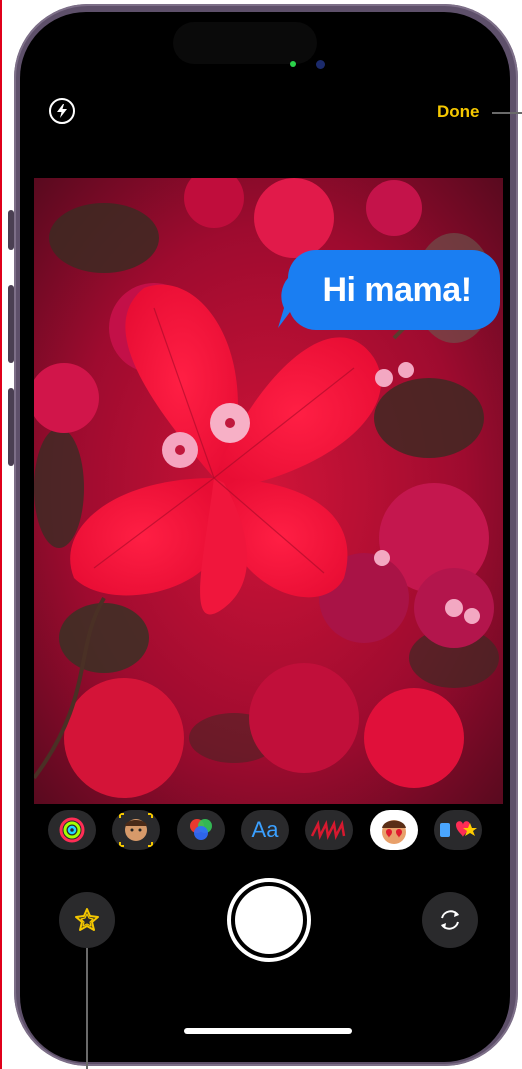 Image resolution: width=522 pixels, height=1069 pixels. I want to click on message-sticker: Hi mama!, so click(389, 290).